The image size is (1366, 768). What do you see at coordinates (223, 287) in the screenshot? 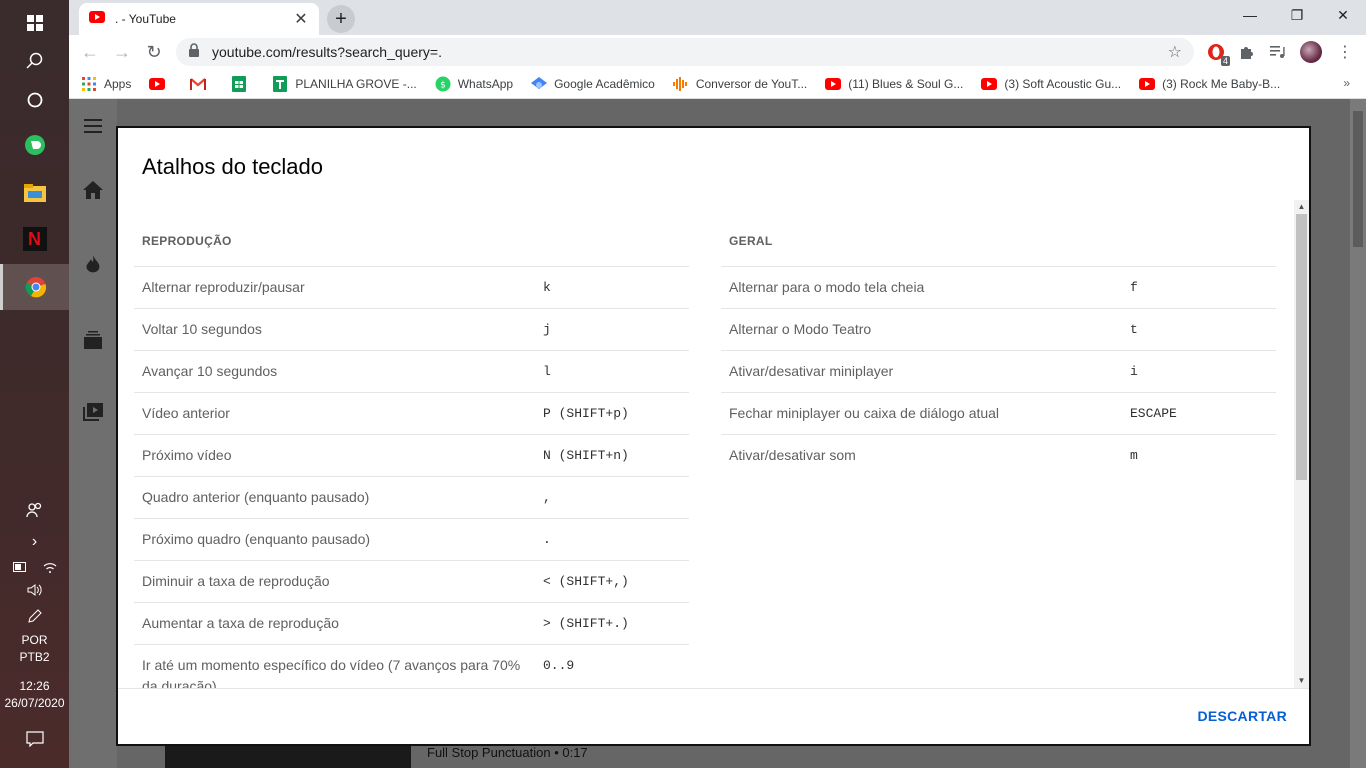
I see `shortcut-desc: Alternar reproduzir/pausar` at bounding box center [223, 287].